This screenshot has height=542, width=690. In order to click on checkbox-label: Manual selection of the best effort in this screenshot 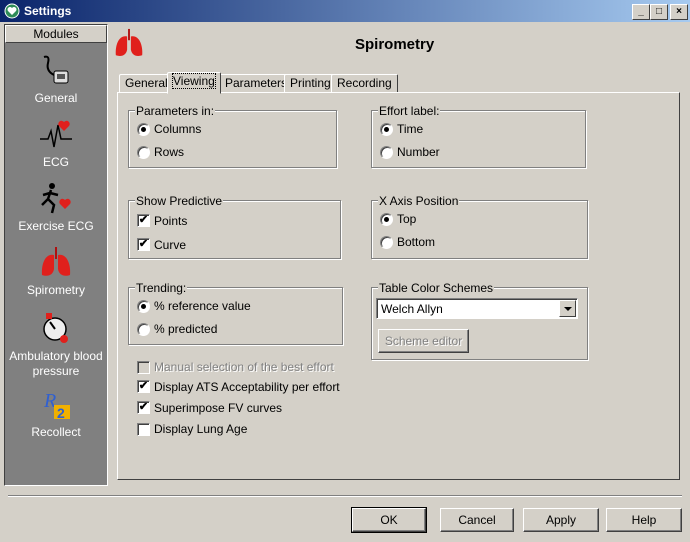, I will do `click(244, 367)`.